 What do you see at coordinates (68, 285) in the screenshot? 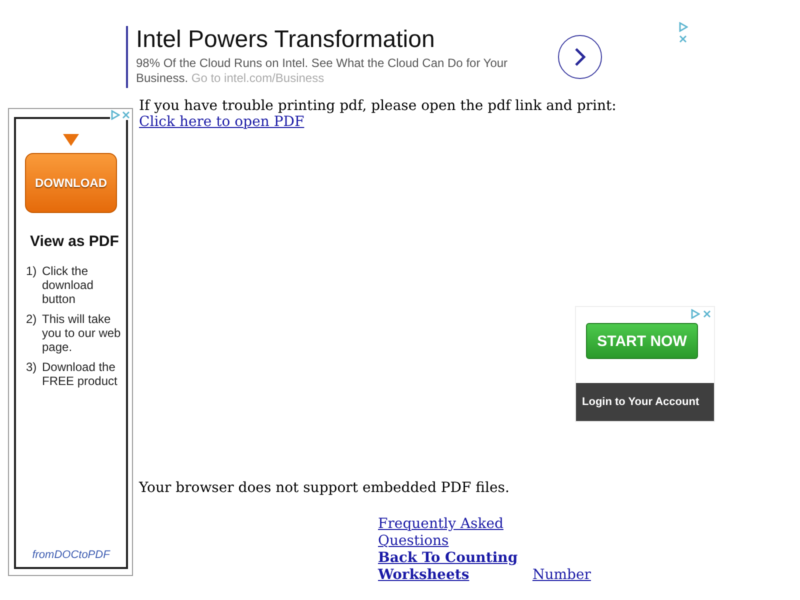
I see `step-text: Click the download button` at bounding box center [68, 285].